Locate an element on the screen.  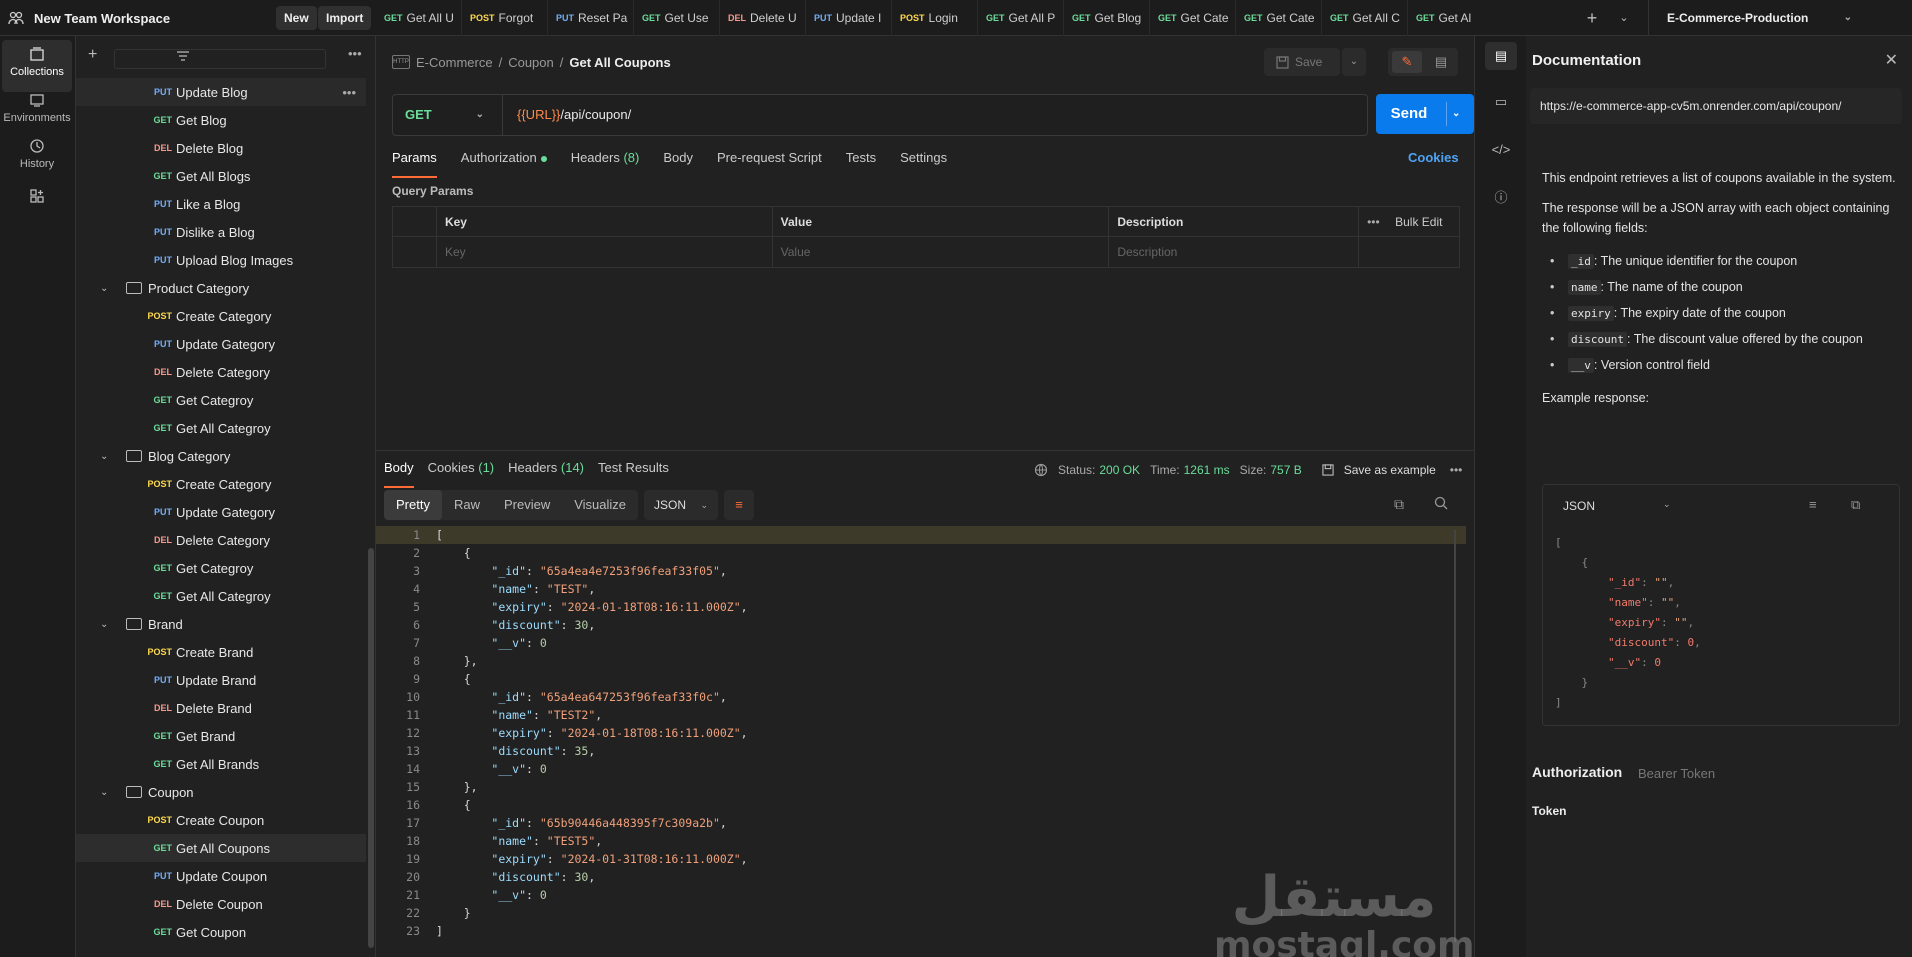
folder-item: ⌄ Coupon is located at coordinates (221, 792).